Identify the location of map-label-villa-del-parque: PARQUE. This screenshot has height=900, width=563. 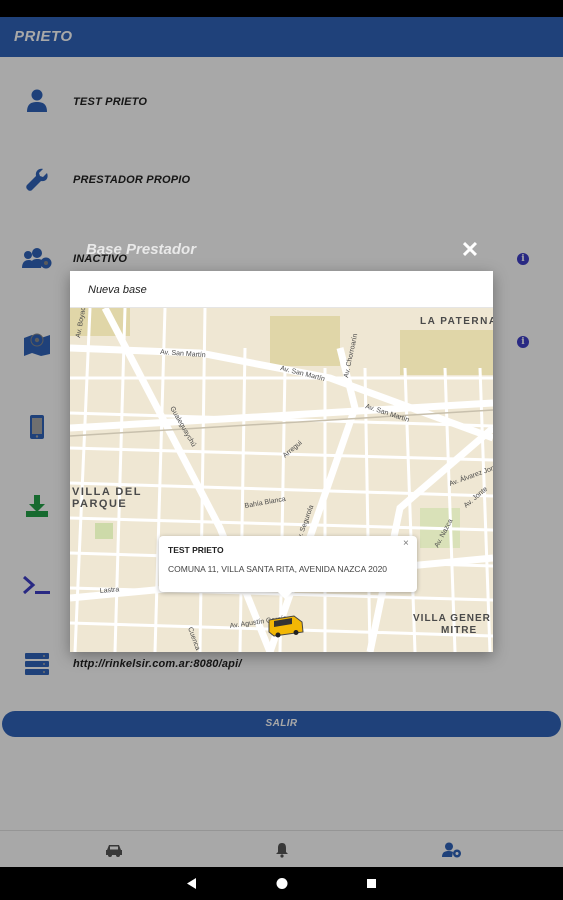
(99, 504).